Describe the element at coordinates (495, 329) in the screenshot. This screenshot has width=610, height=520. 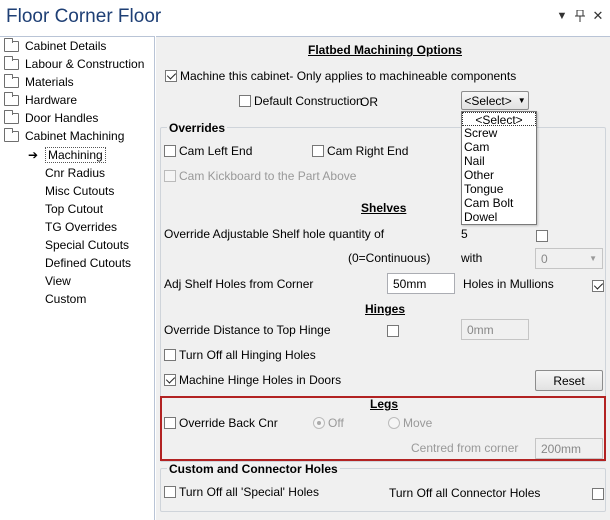
I see `hinge-distance-input: 0mm` at that location.